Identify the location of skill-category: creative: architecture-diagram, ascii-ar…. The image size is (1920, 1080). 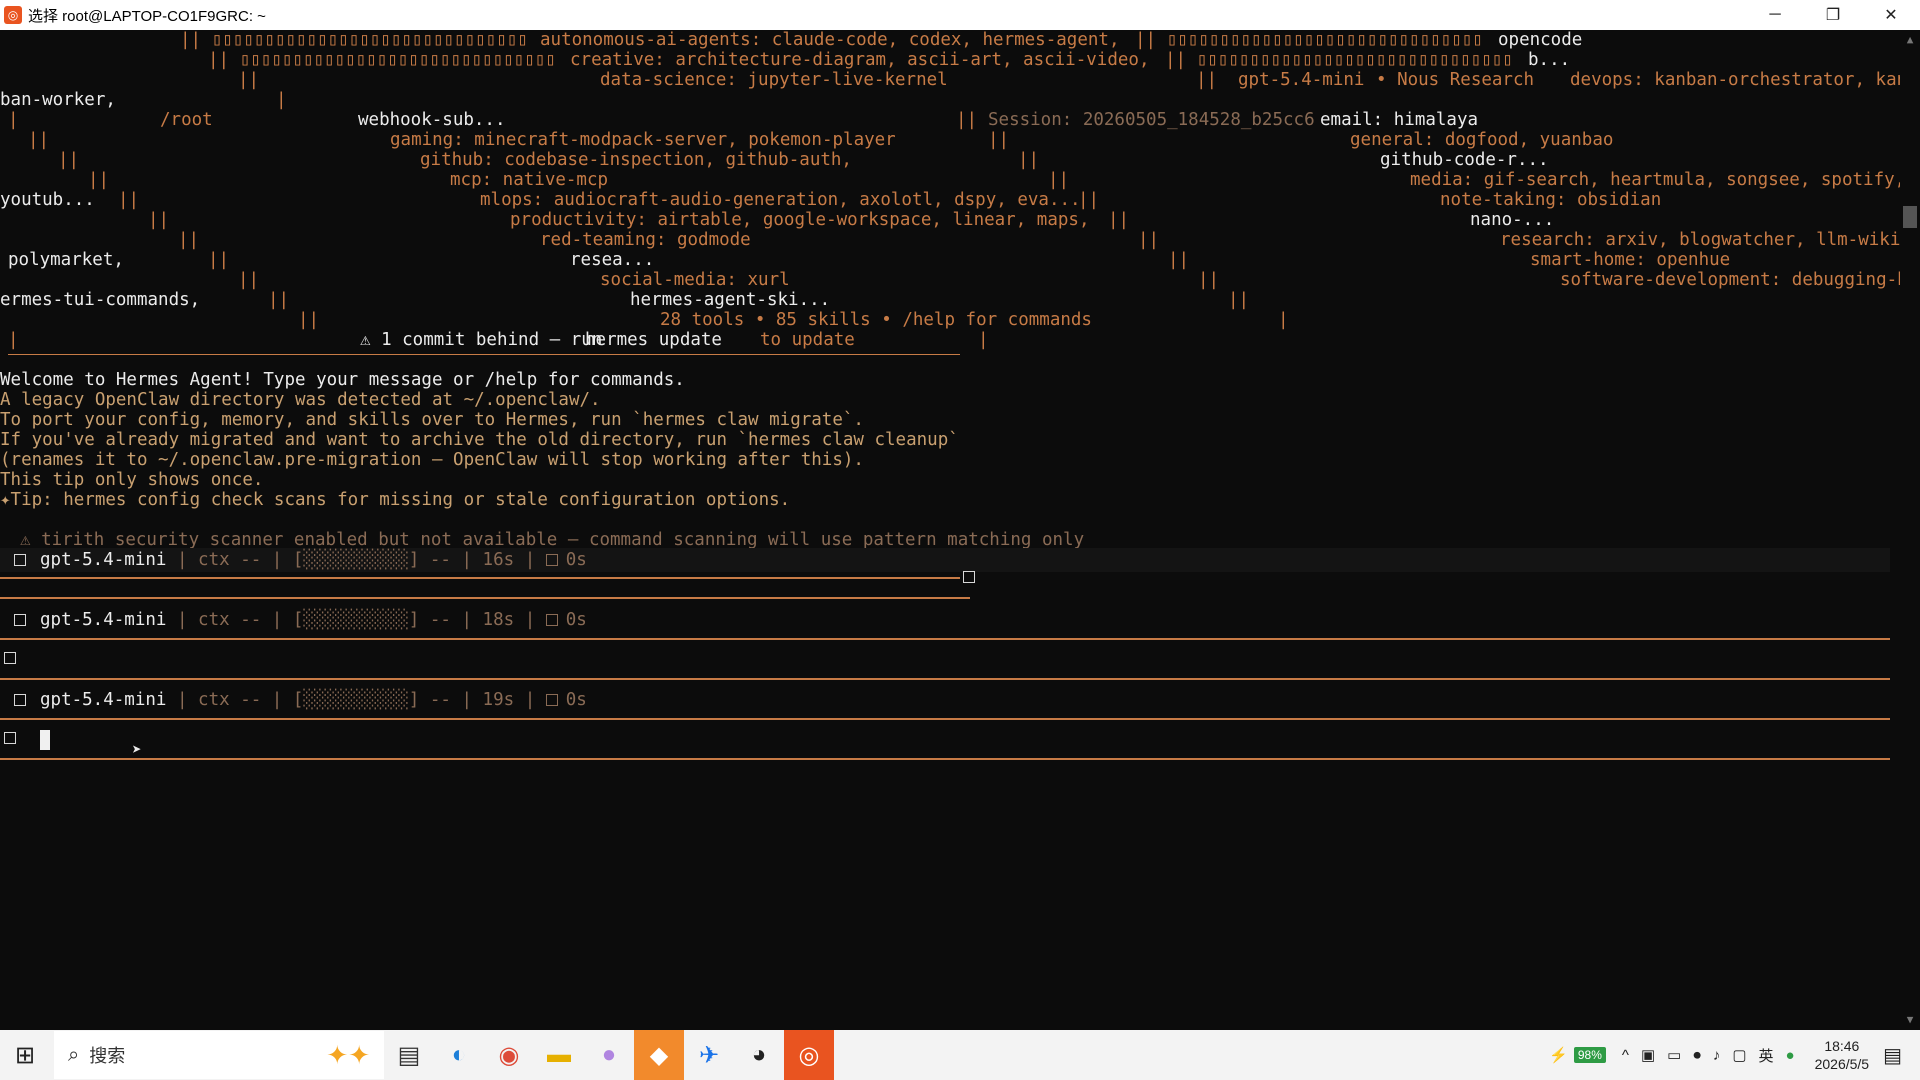
(860, 60).